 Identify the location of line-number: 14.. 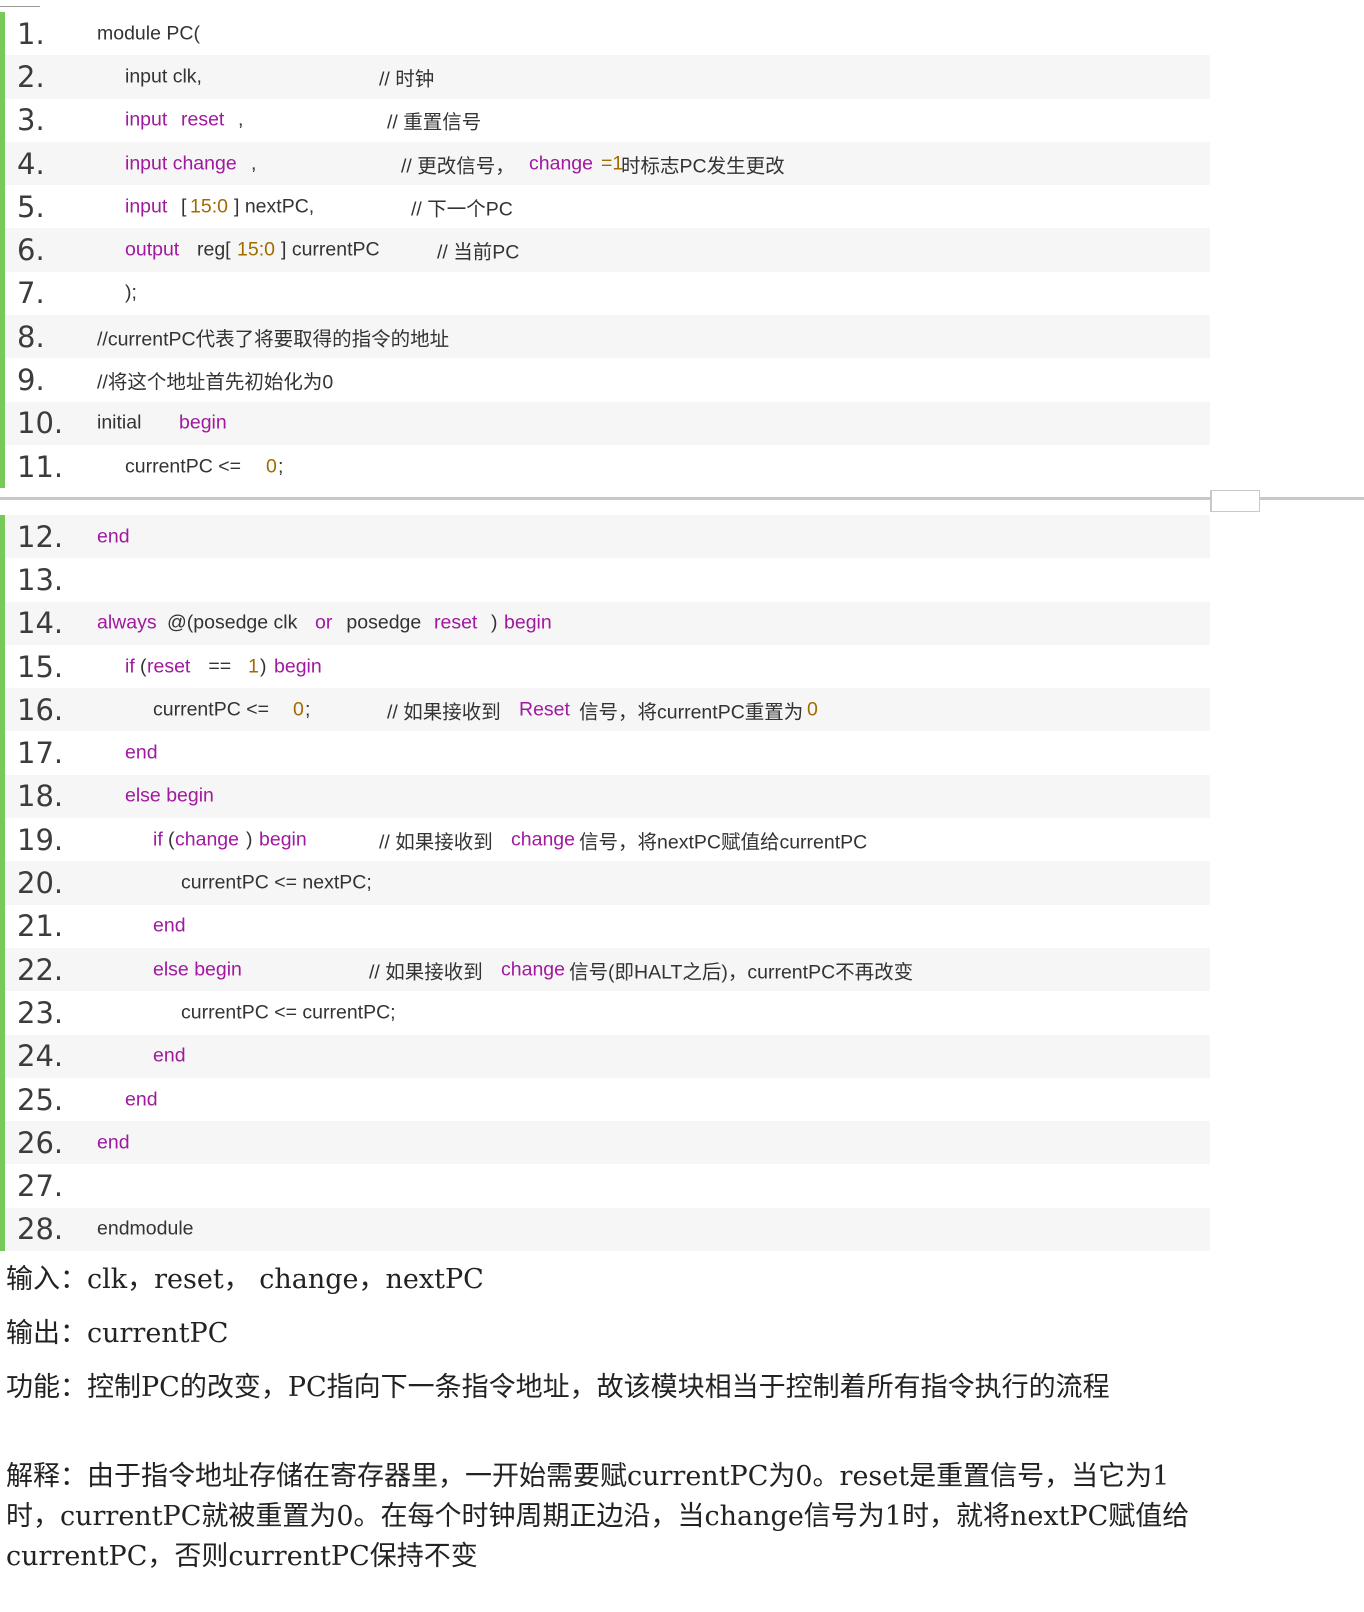
(40, 623).